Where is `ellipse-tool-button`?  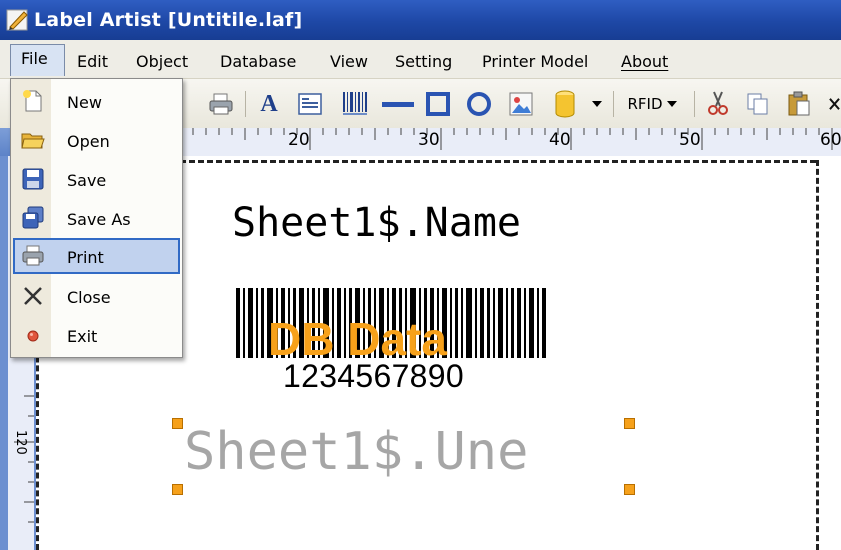
ellipse-tool-button is located at coordinates (479, 104).